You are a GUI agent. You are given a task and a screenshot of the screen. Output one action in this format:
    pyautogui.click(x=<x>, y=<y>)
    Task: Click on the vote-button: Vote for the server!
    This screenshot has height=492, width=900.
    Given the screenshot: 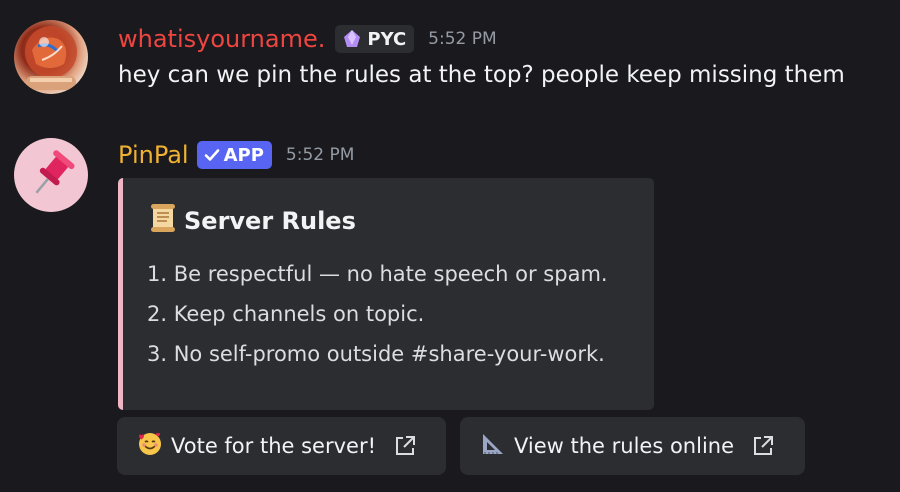 What is the action you would take?
    pyautogui.click(x=281, y=446)
    